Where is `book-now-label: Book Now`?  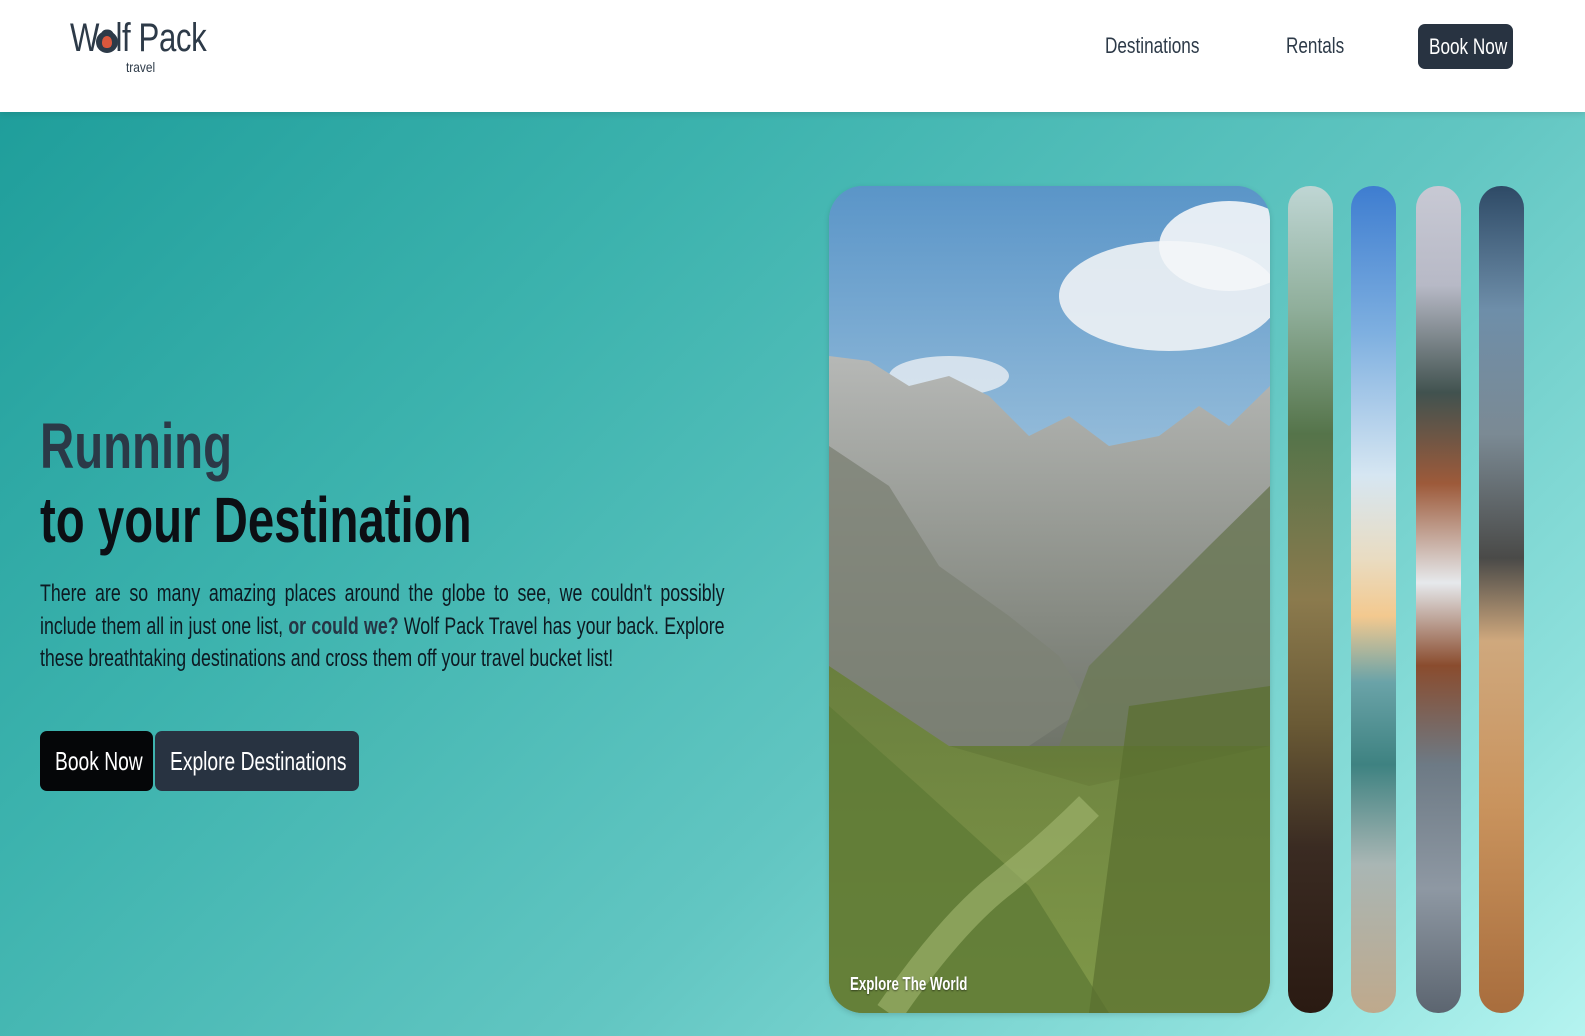
book-now-label: Book Now is located at coordinates (99, 761).